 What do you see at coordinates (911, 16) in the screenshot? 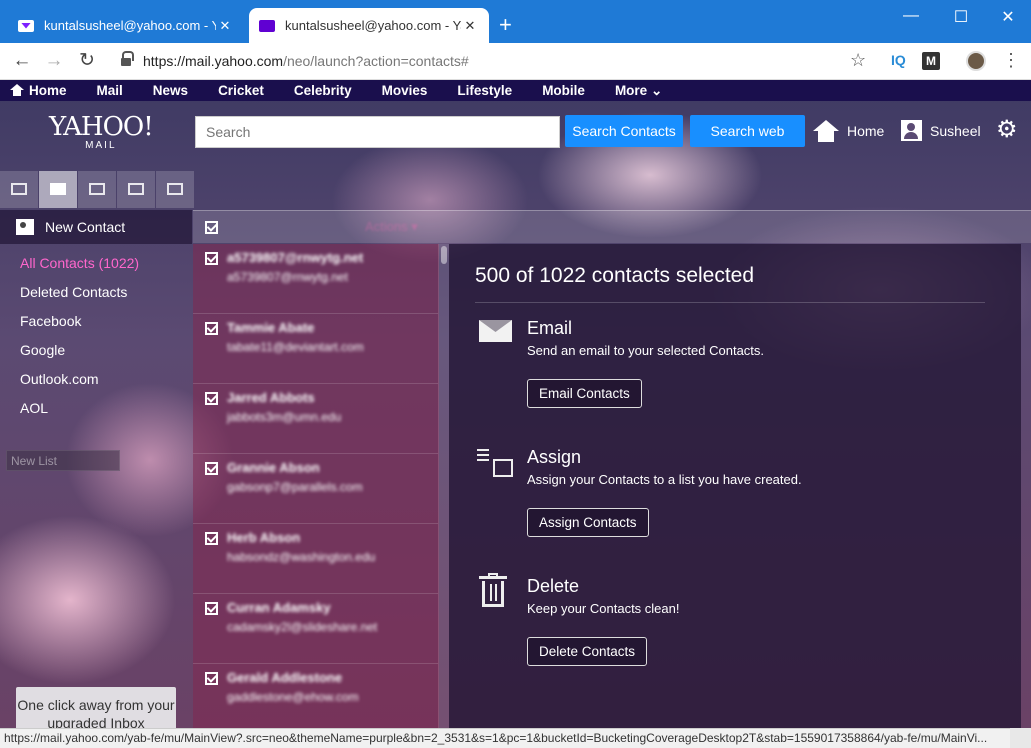
I see `minimize-button: —` at bounding box center [911, 16].